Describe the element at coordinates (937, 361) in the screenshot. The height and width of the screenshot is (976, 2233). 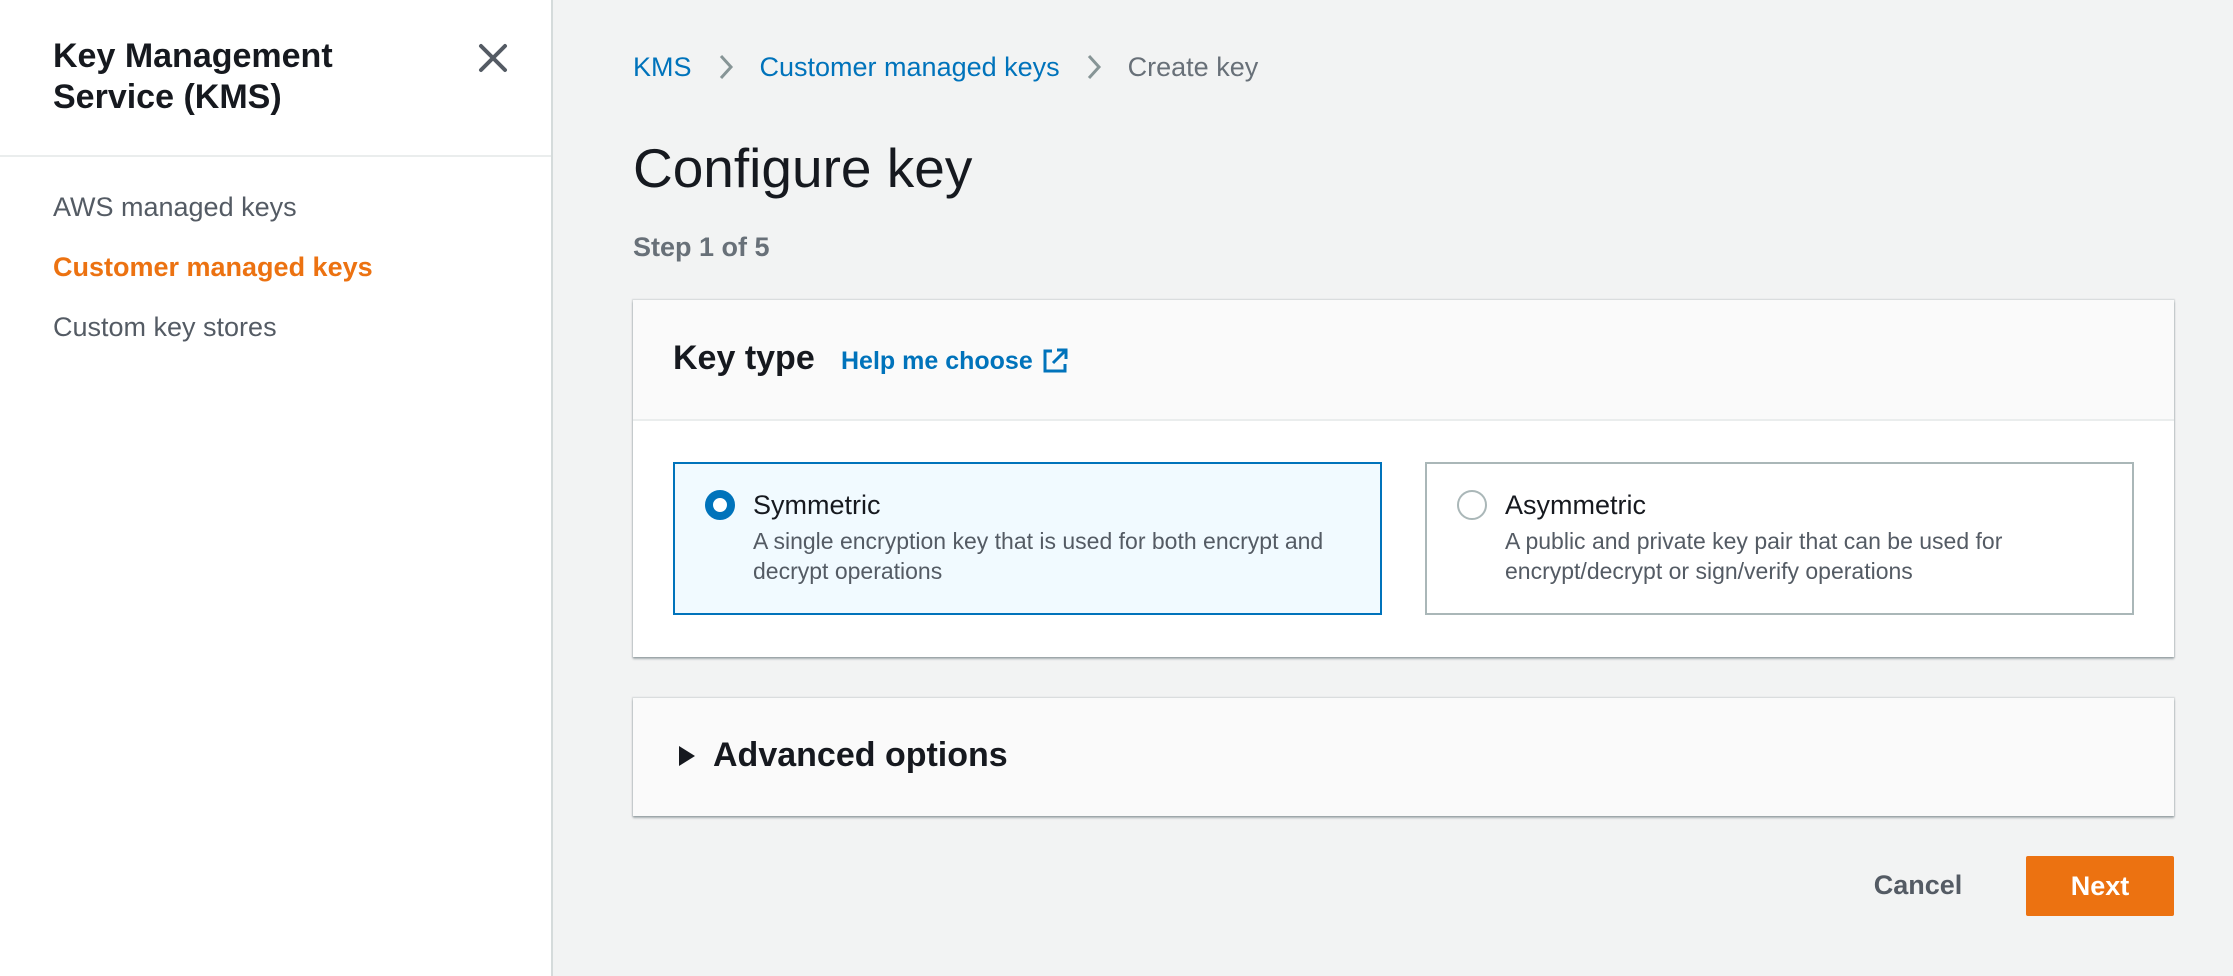
I see `help-link-label: Help me choose` at that location.